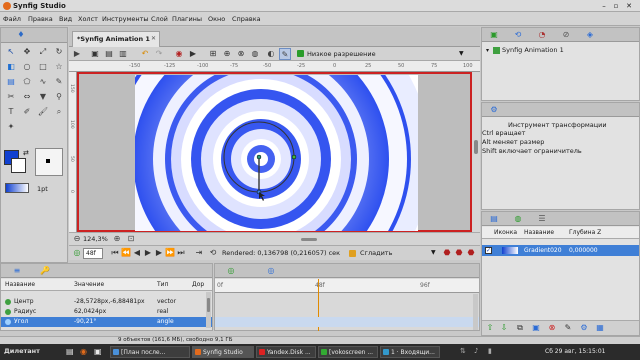 The width and height of the screenshot is (640, 360). What do you see at coordinates (65, 19) in the screenshot?
I see `menu-view: Вид` at bounding box center [65, 19].